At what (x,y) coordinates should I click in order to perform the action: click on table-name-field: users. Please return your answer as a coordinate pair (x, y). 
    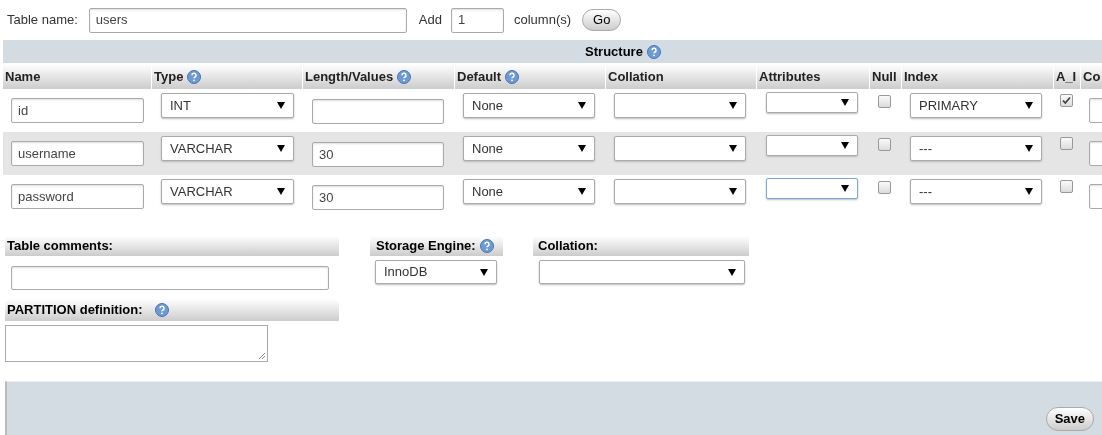
    Looking at the image, I should click on (247, 20).